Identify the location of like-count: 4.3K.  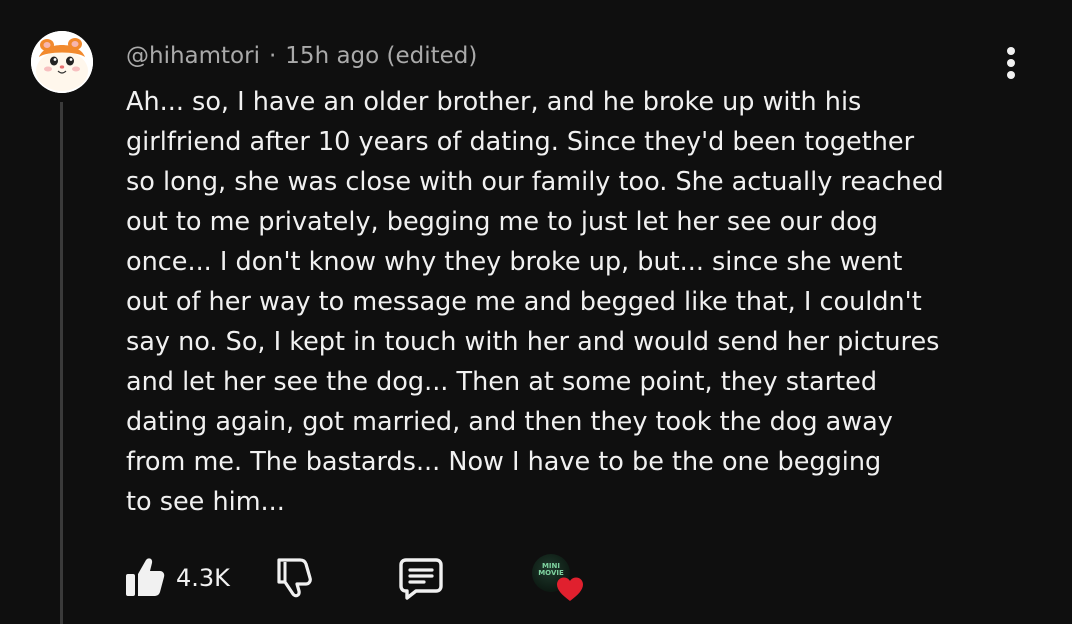
(203, 578).